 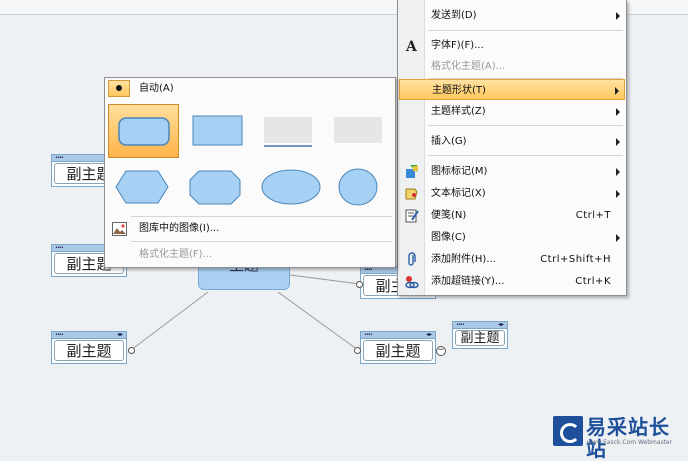 I want to click on shape-no-border, so click(x=364, y=131).